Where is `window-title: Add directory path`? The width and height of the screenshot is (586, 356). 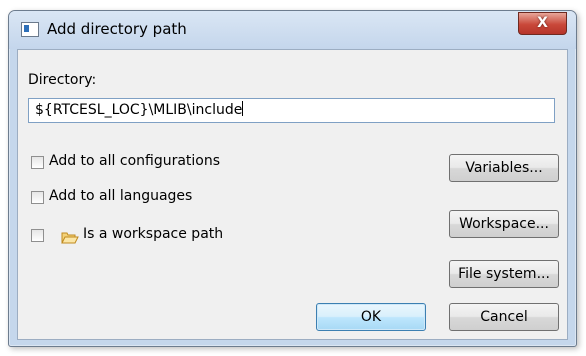
window-title: Add directory path is located at coordinates (117, 29).